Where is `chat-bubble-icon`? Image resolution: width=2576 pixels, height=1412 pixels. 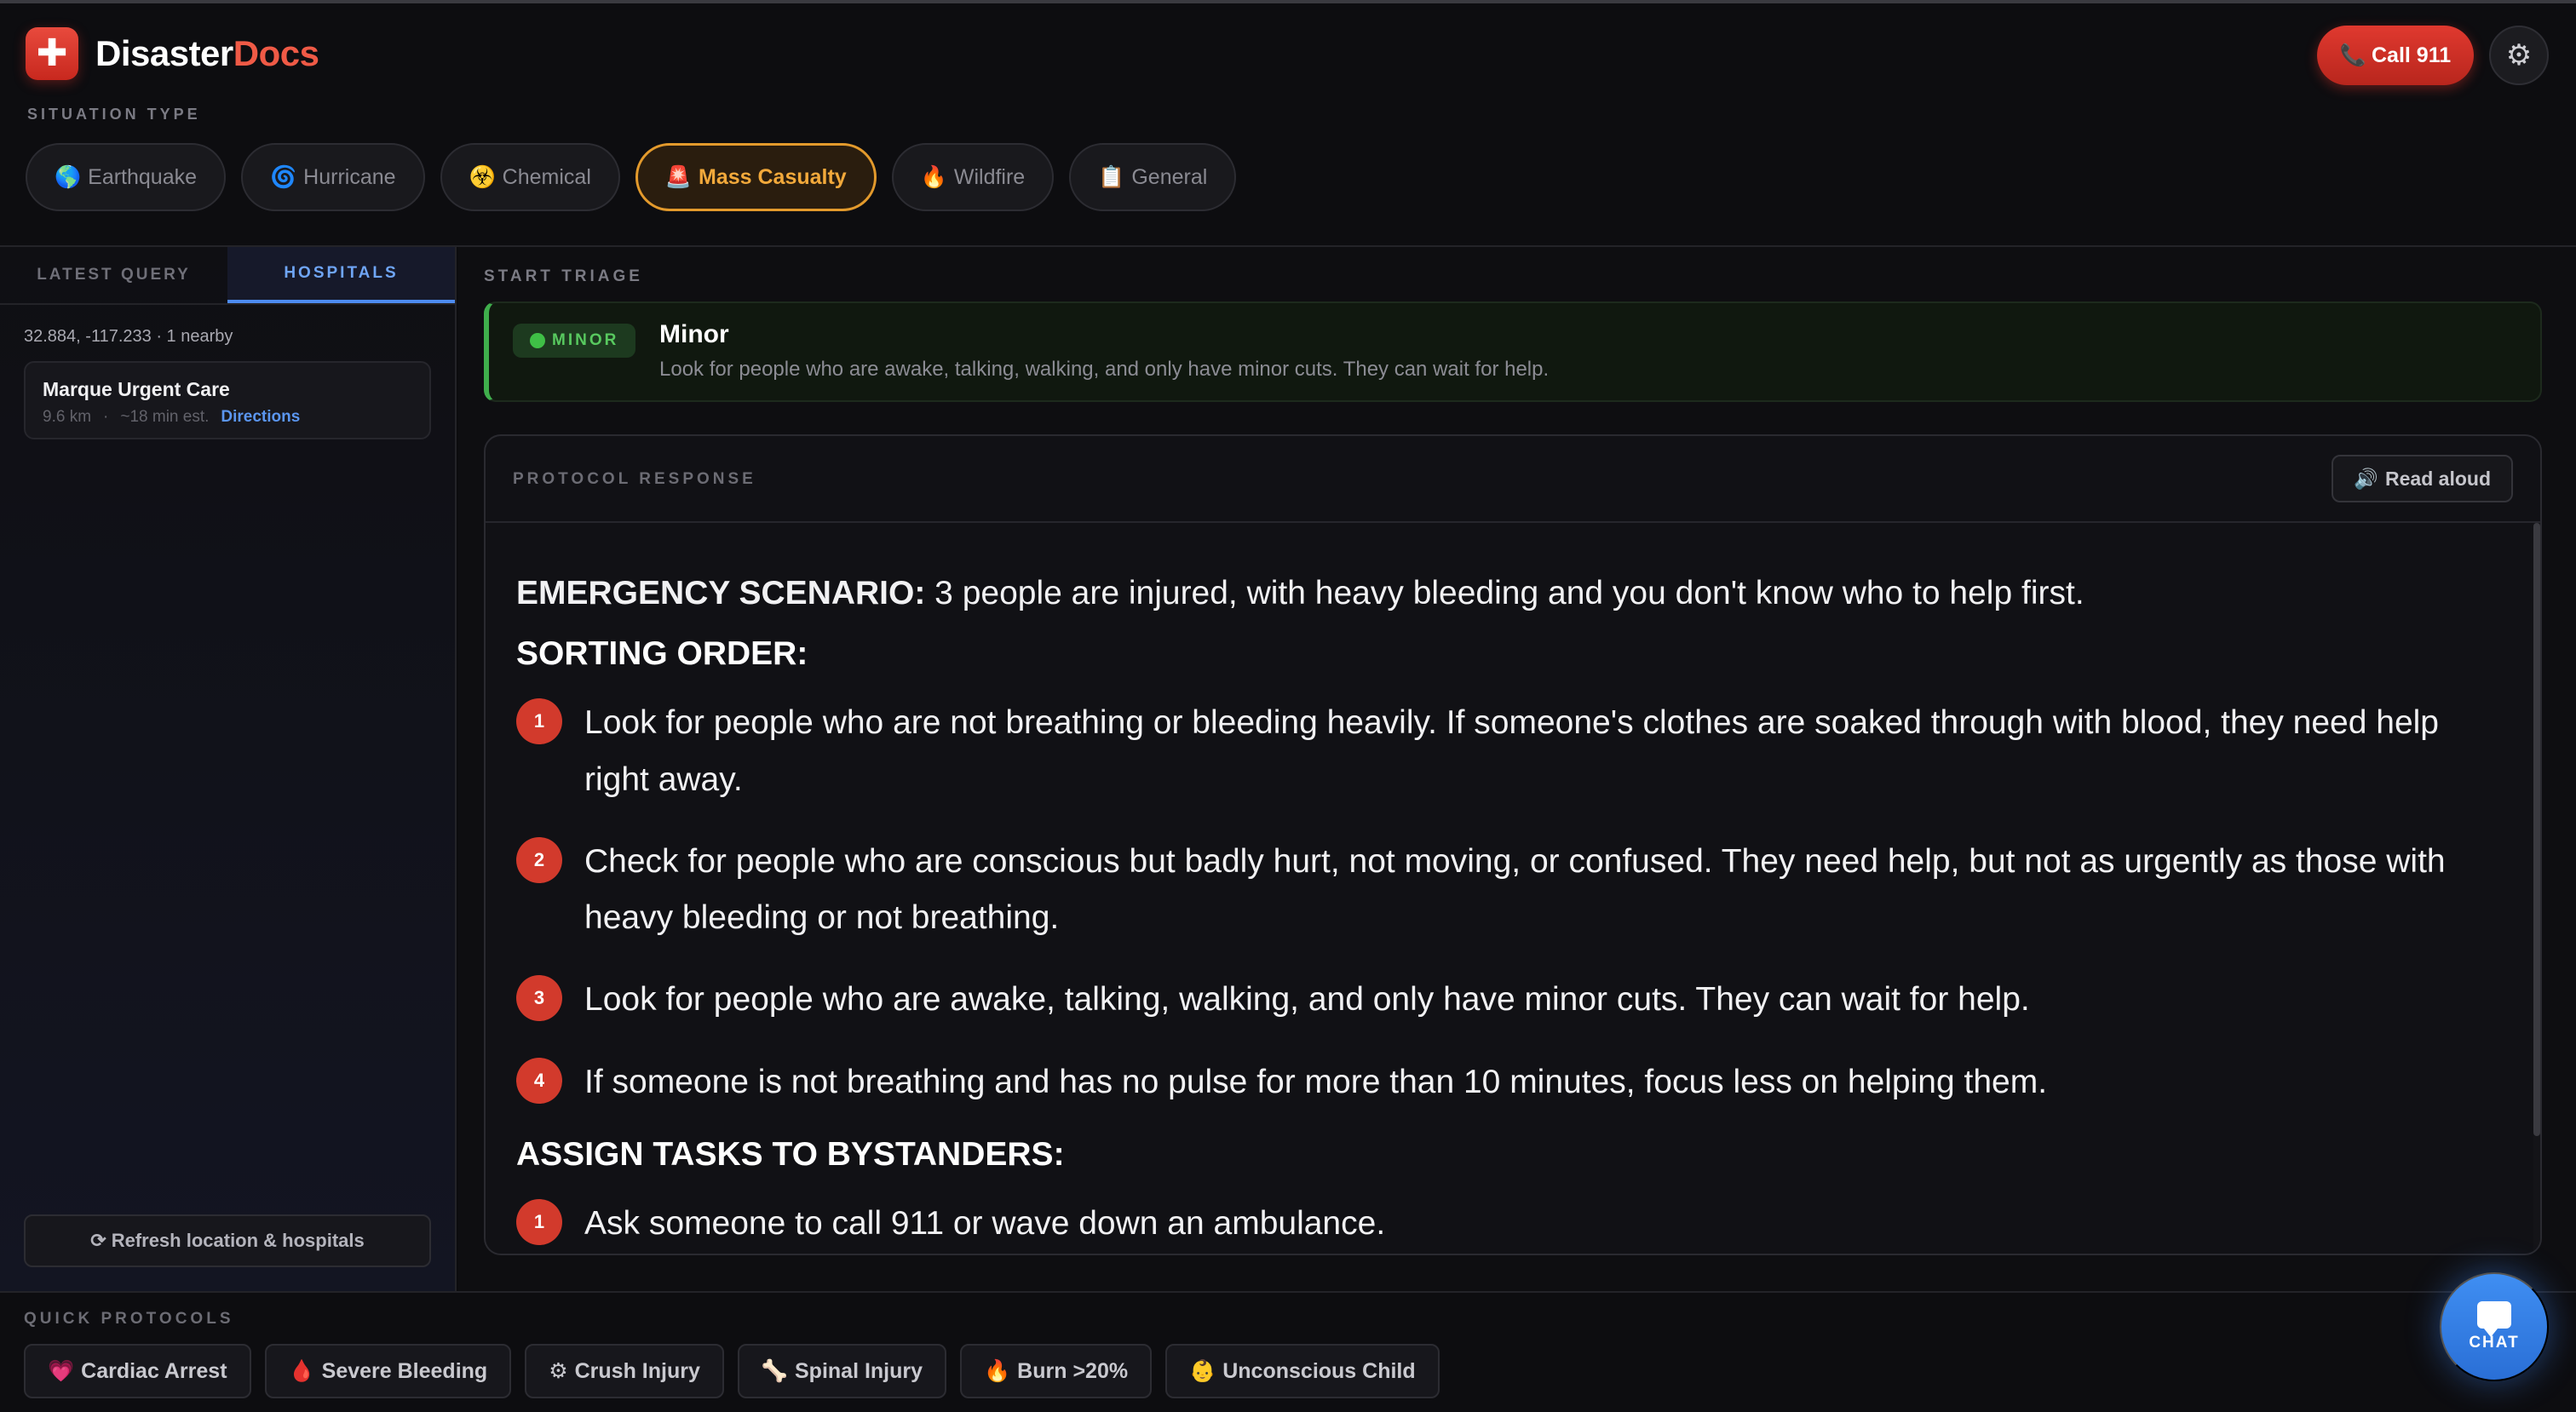 chat-bubble-icon is located at coordinates (2494, 1319).